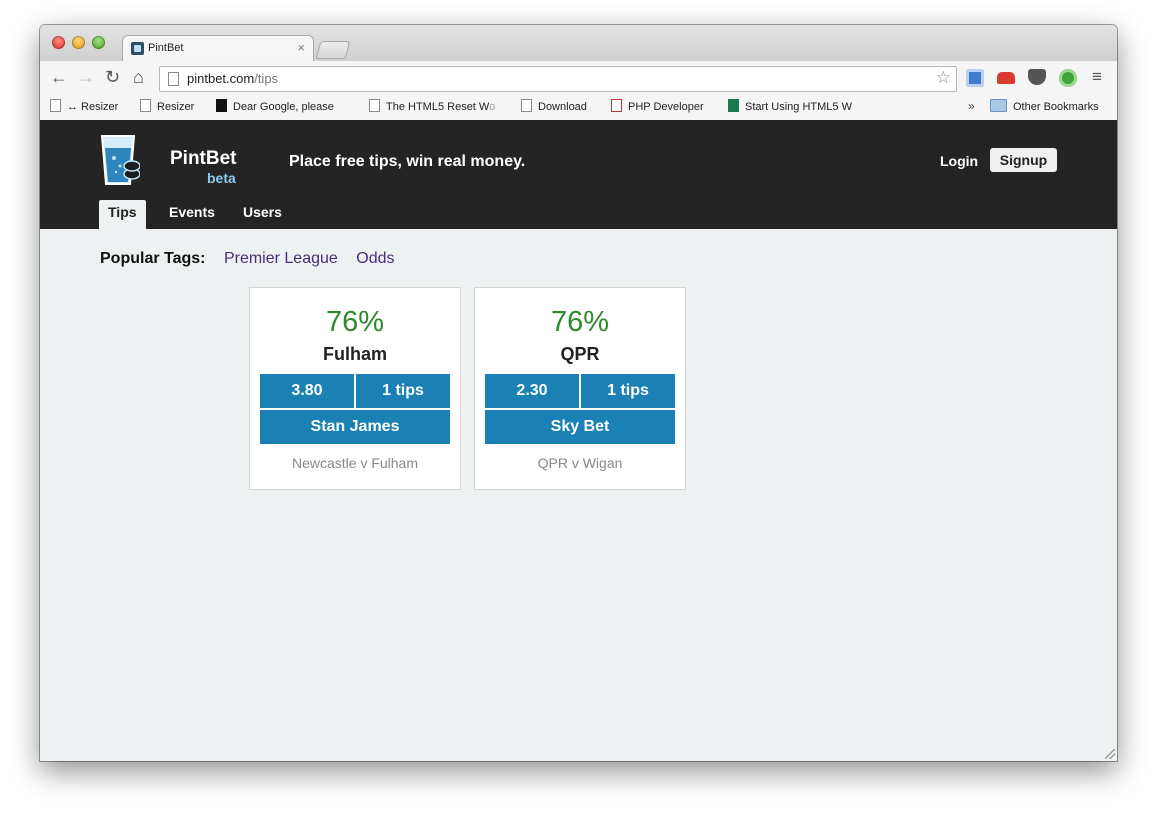 This screenshot has height=816, width=1157. What do you see at coordinates (167, 106) in the screenshot?
I see `bookmark-item: Resizer` at bounding box center [167, 106].